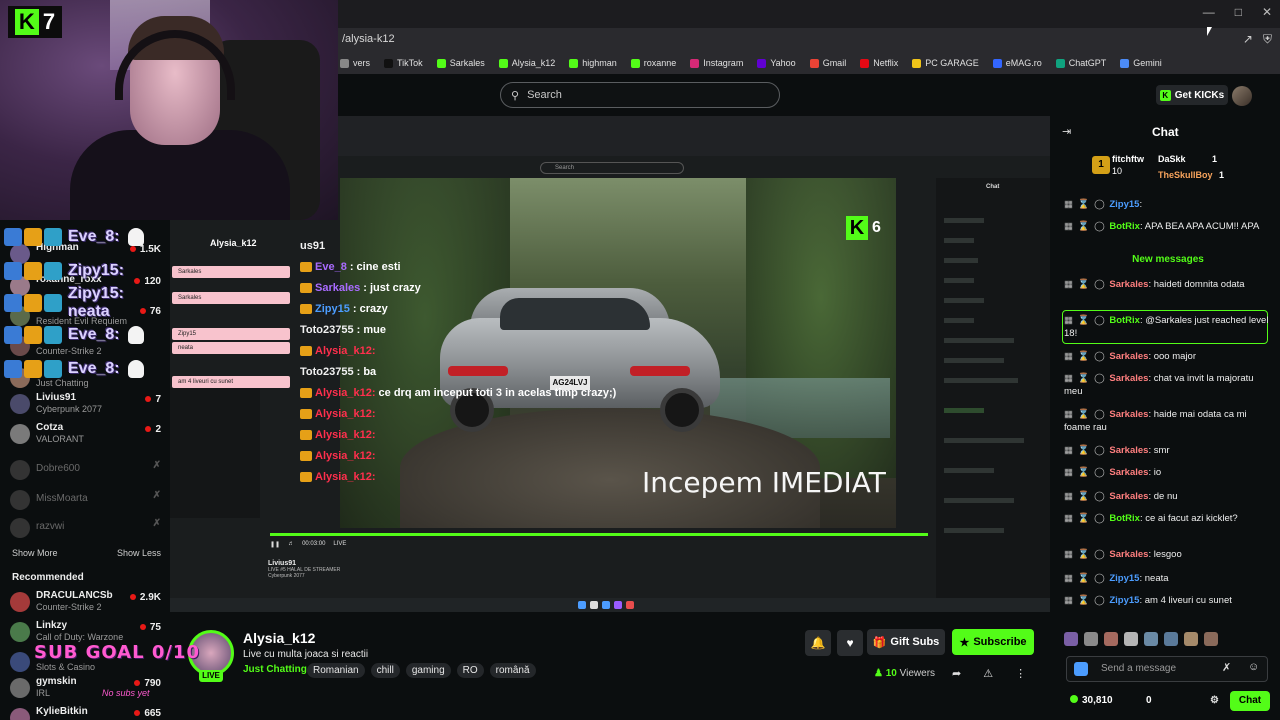 Image resolution: width=1280 pixels, height=720 pixels. What do you see at coordinates (1141, 63) in the screenshot?
I see `bookmark-item: Gemini` at bounding box center [1141, 63].